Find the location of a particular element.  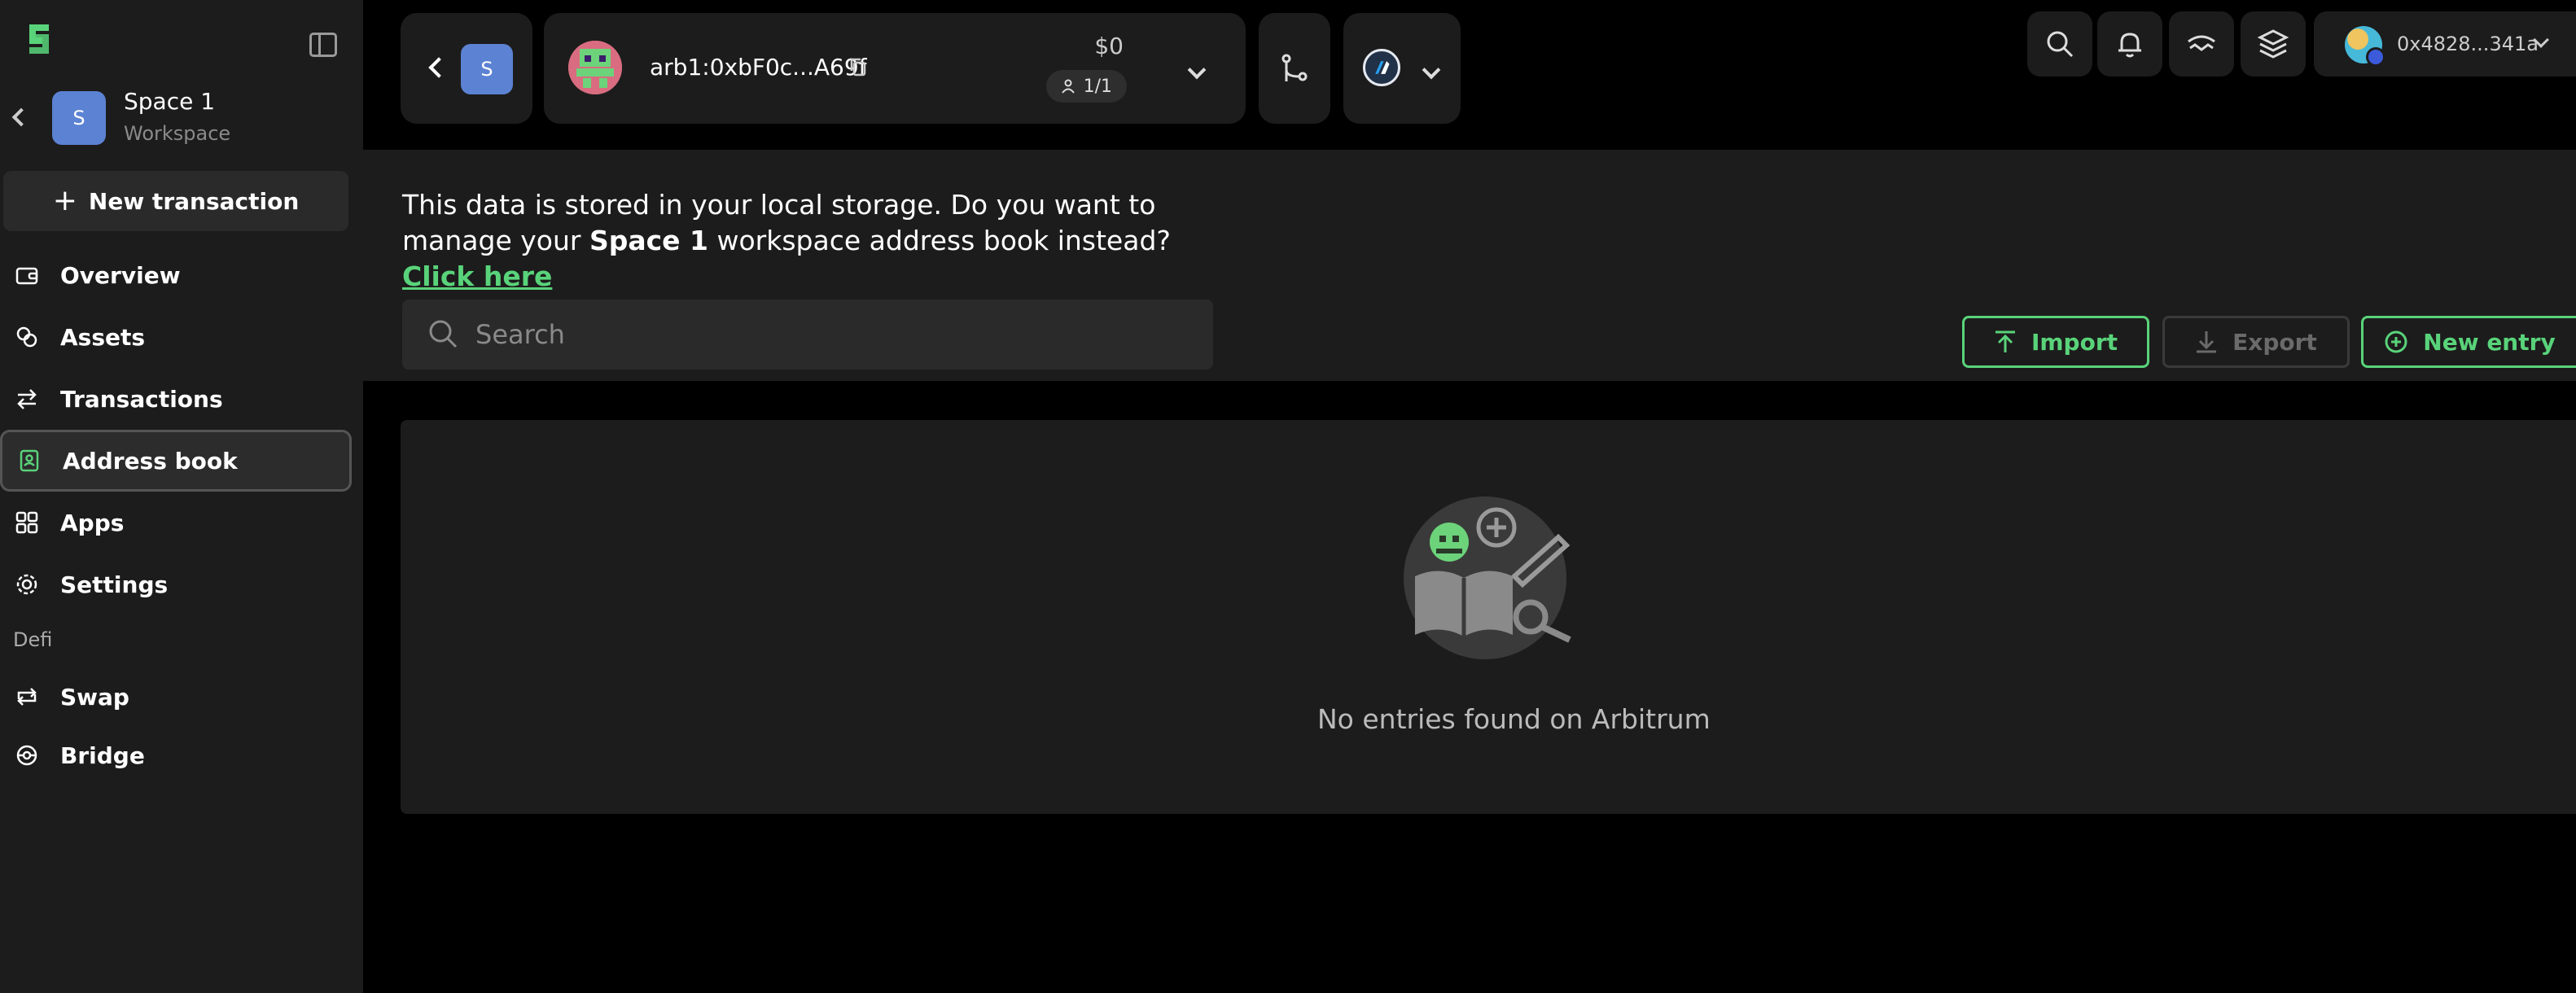

import-label: Import is located at coordinates (2074, 342).